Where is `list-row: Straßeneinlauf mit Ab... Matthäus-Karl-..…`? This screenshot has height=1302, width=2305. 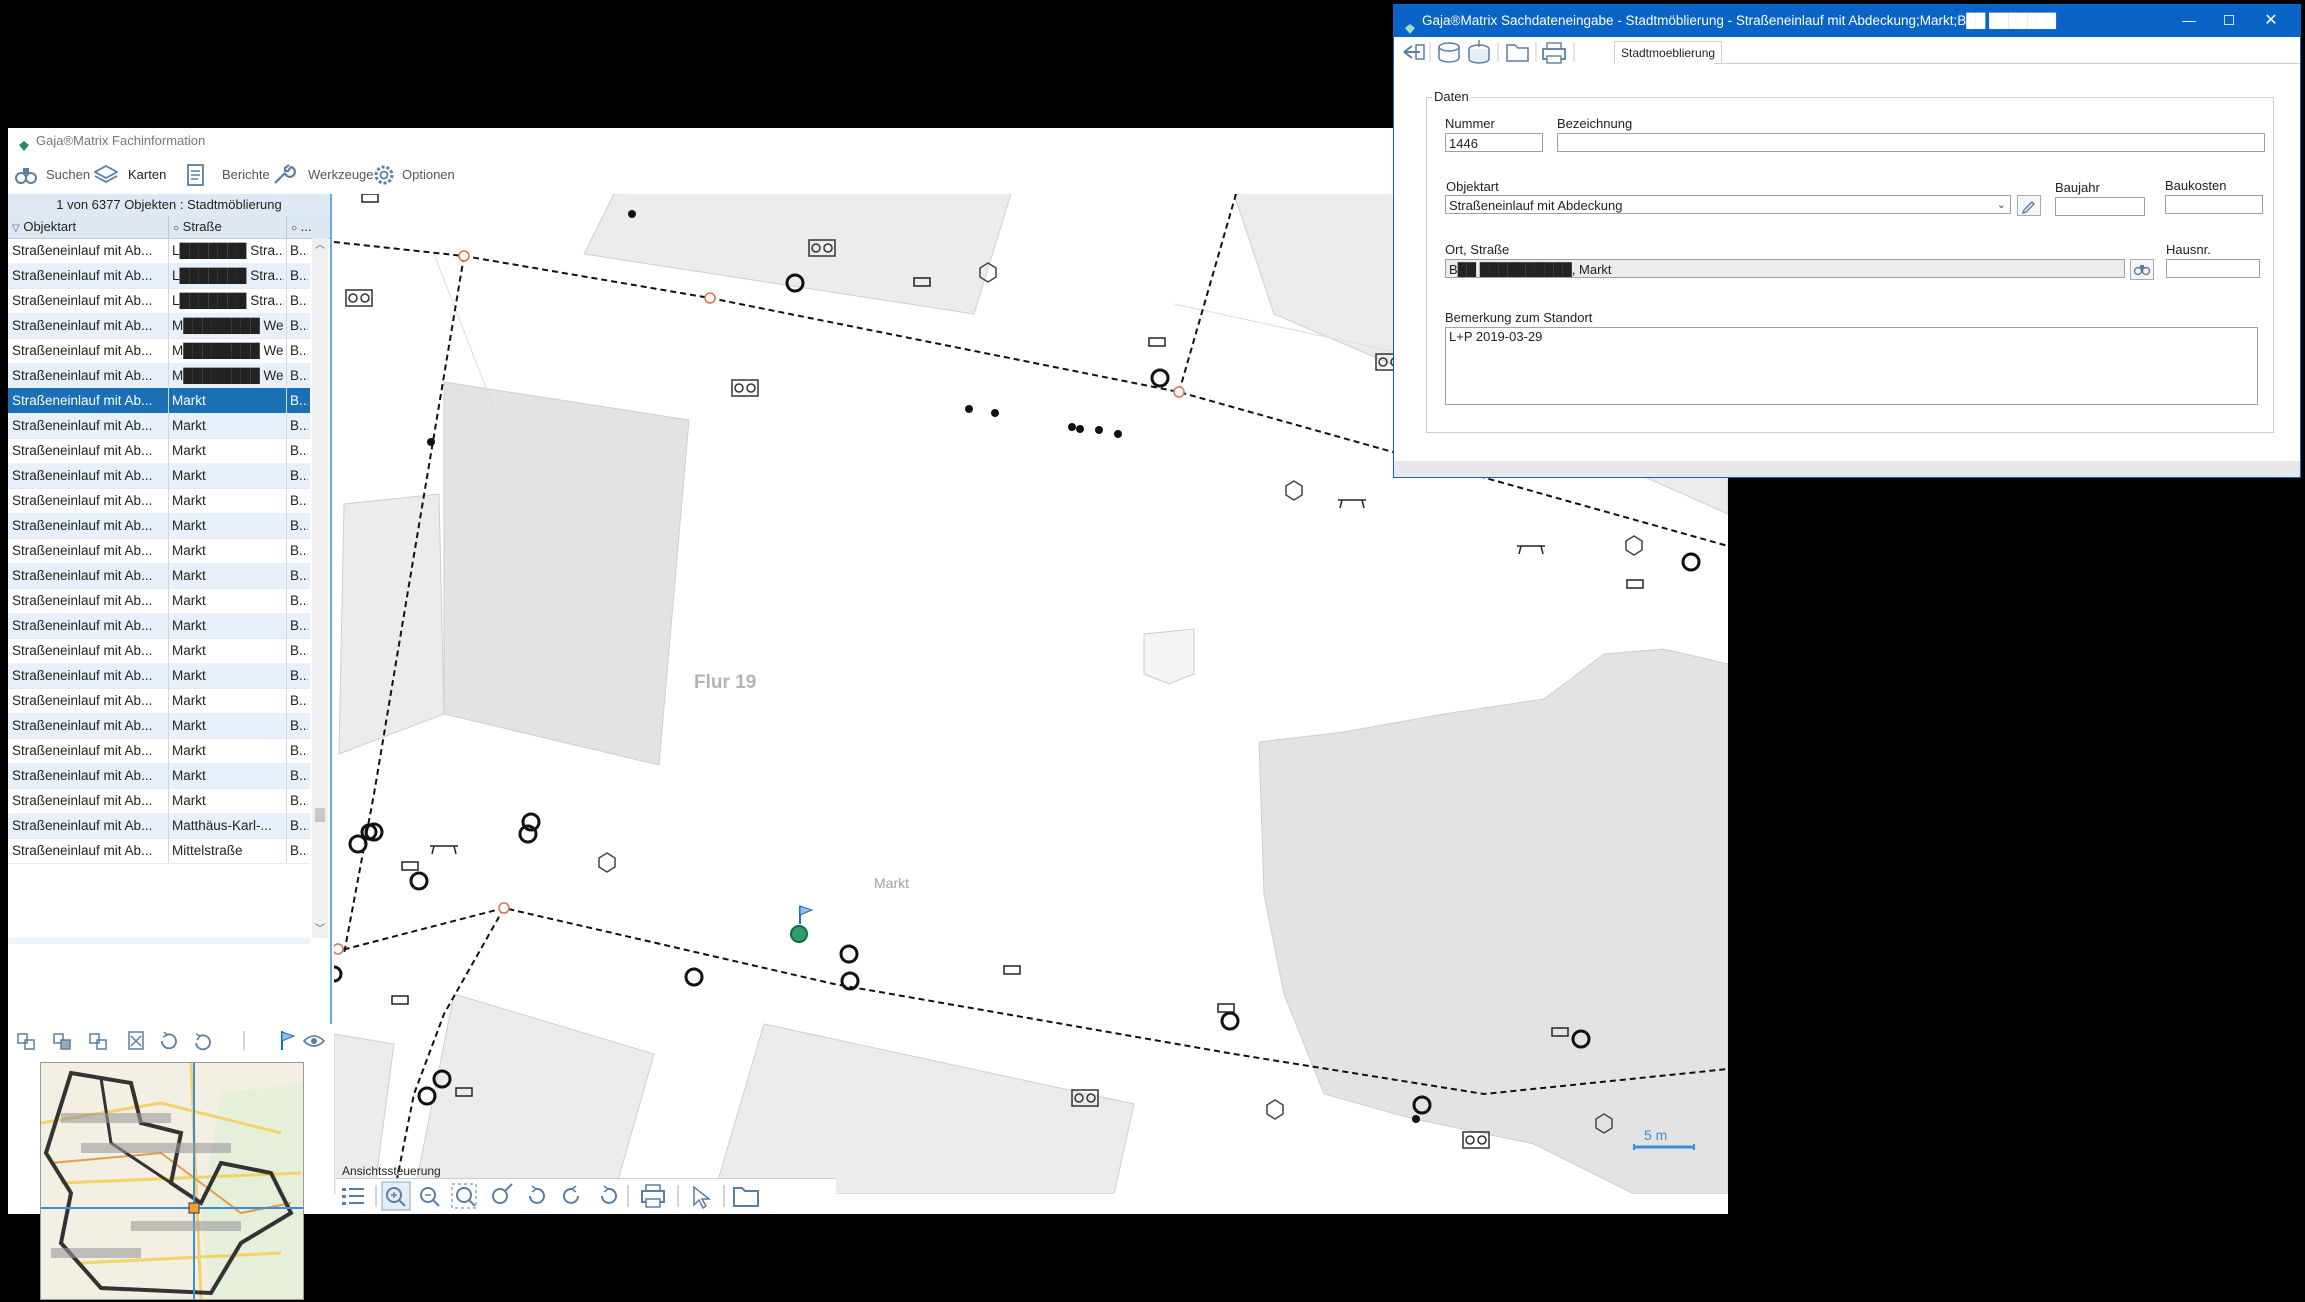
list-row: Straßeneinlauf mit Ab... Matthäus-Karl-..… is located at coordinates (159, 826).